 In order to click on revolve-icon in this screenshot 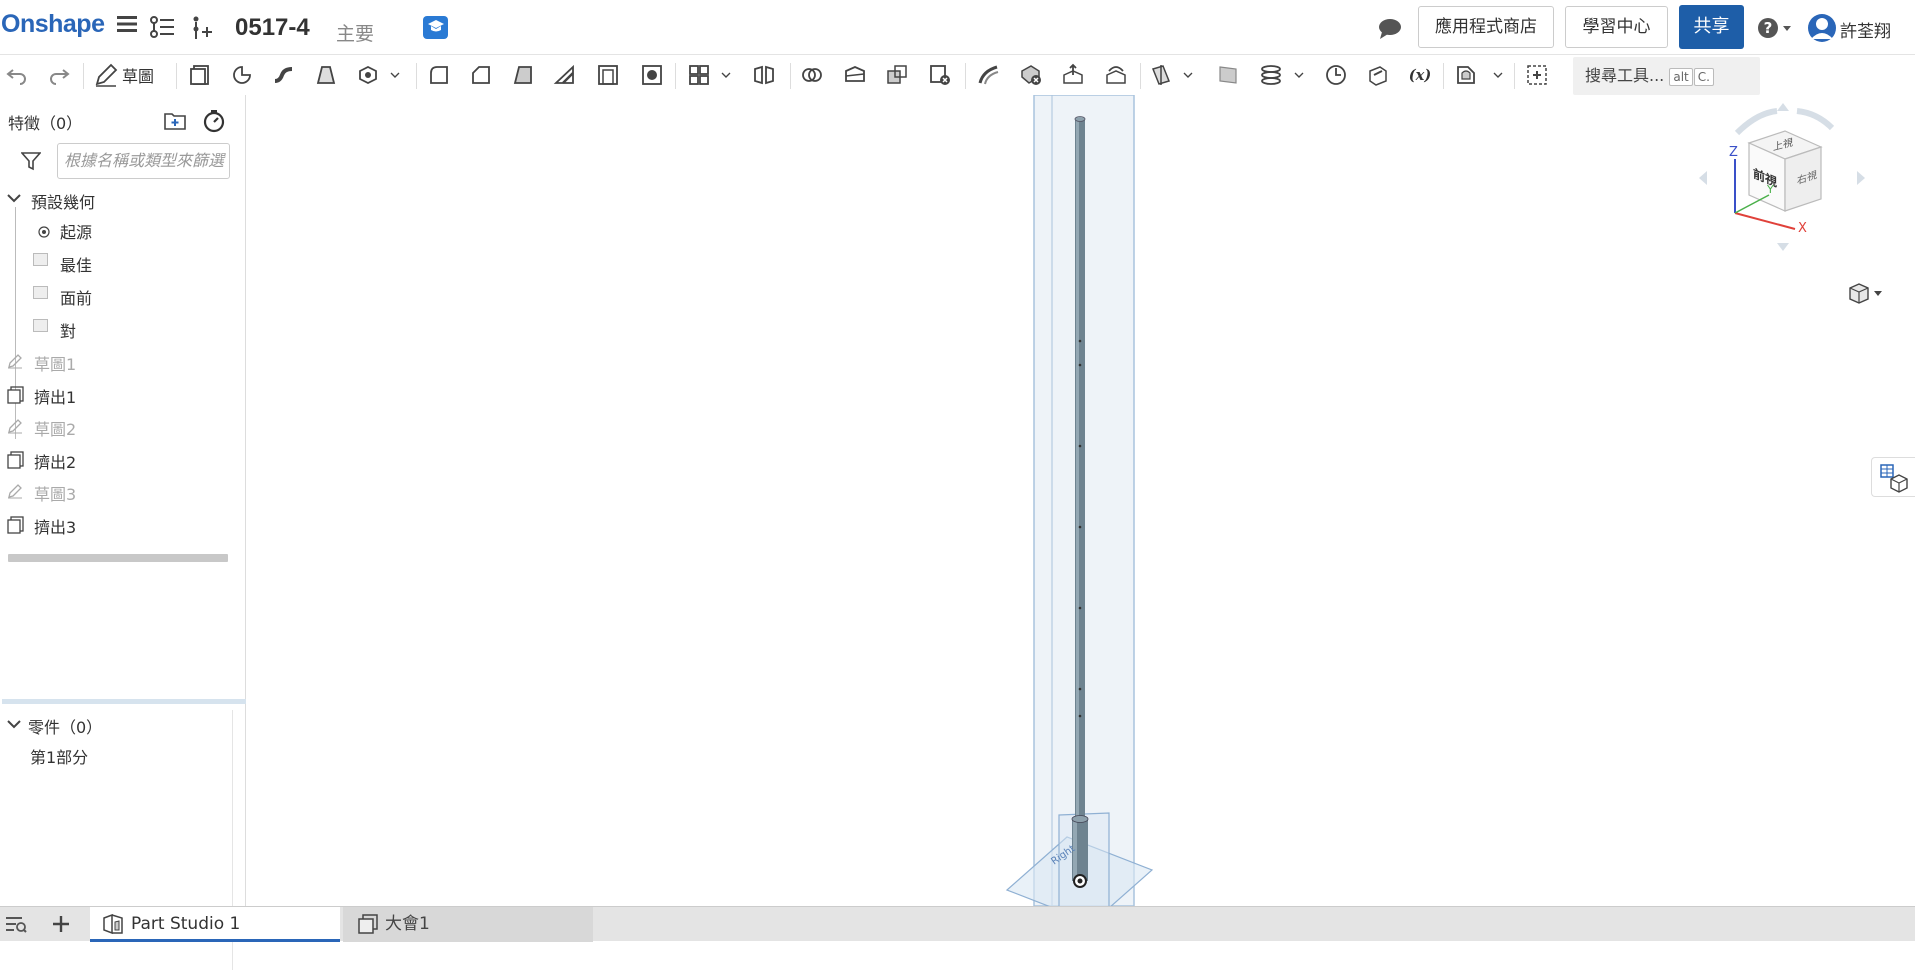, I will do `click(242, 75)`.